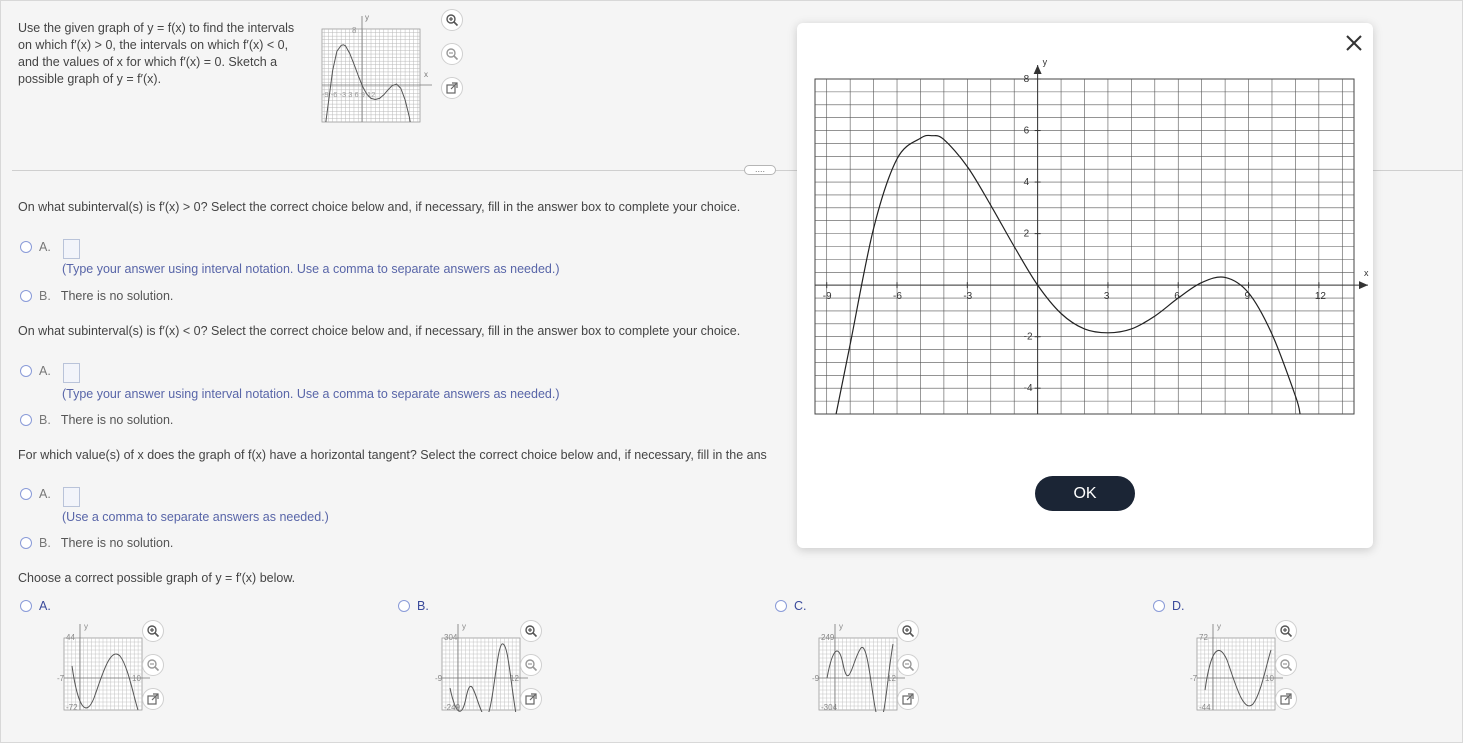 This screenshot has height=743, width=1463. Describe the element at coordinates (827, 296) in the screenshot. I see `x-tick-label: -9` at that location.